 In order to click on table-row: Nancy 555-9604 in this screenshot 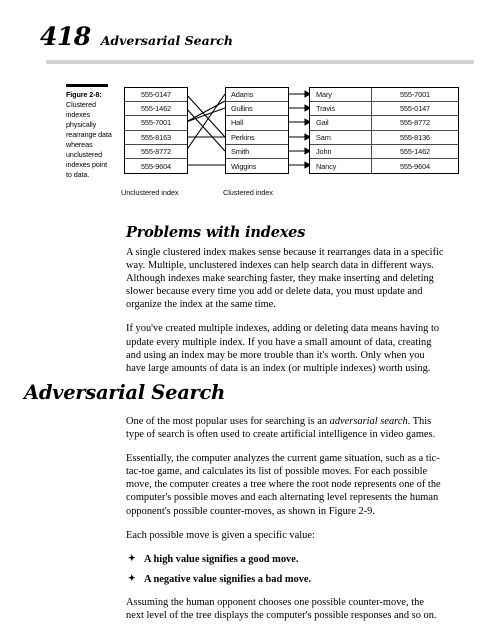, I will do `click(384, 166)`.